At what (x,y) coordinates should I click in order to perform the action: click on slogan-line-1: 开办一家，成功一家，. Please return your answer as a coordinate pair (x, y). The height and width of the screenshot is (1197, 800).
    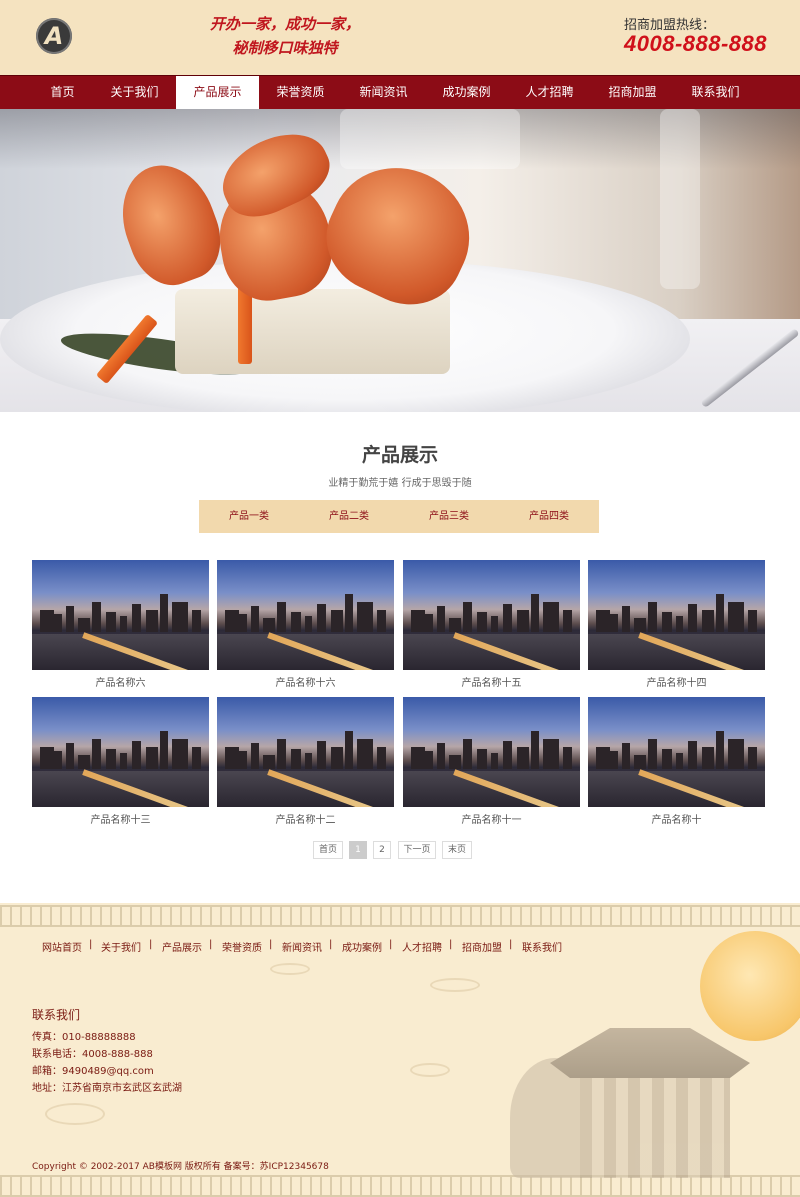
    Looking at the image, I should click on (284, 24).